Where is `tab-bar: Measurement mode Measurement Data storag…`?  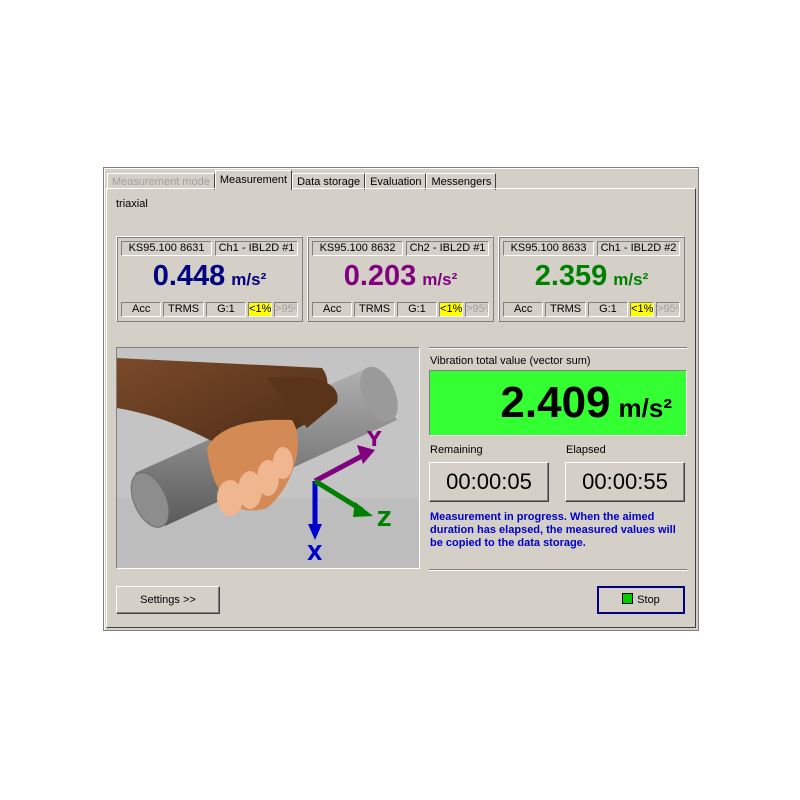 tab-bar: Measurement mode Measurement Data storag… is located at coordinates (302, 180).